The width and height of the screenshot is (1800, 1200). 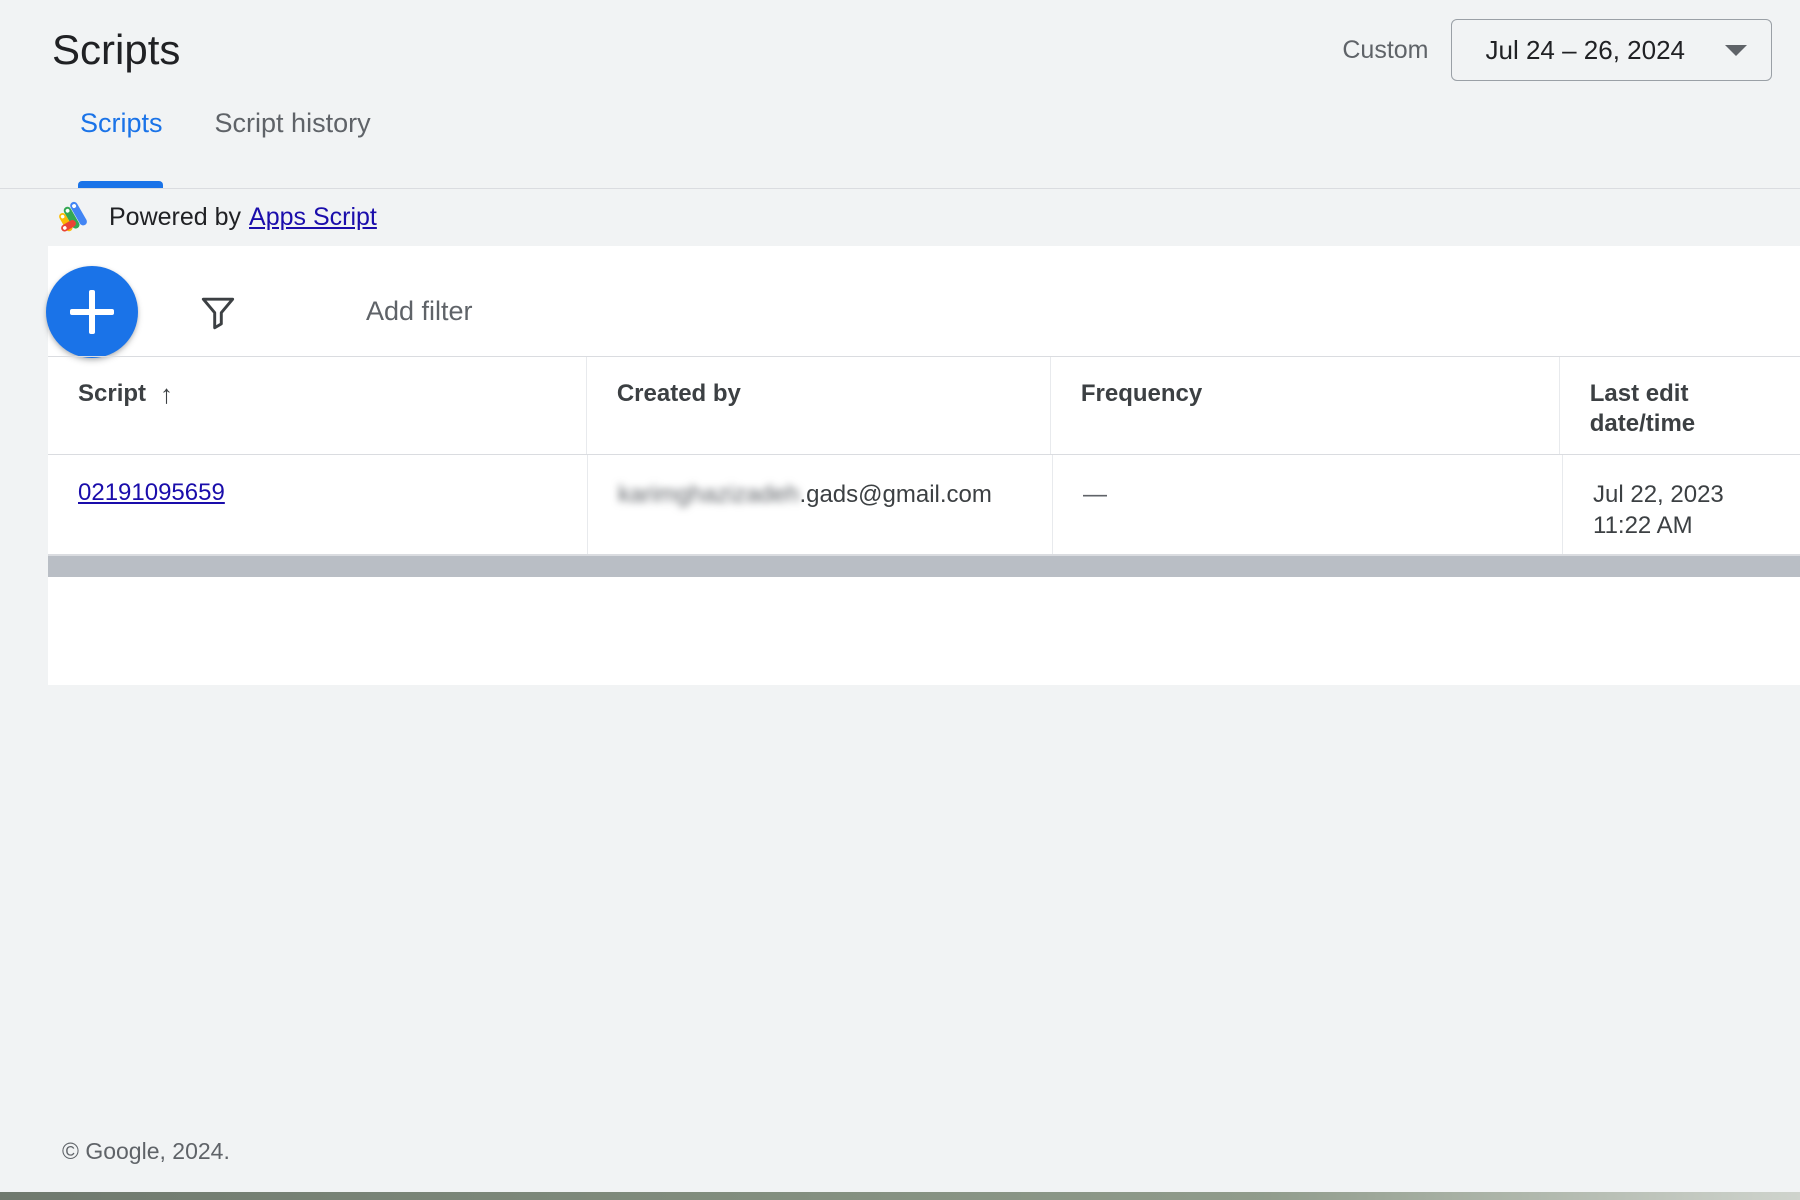 I want to click on created-by-redacted: karimghazizadeh, so click(x=709, y=494).